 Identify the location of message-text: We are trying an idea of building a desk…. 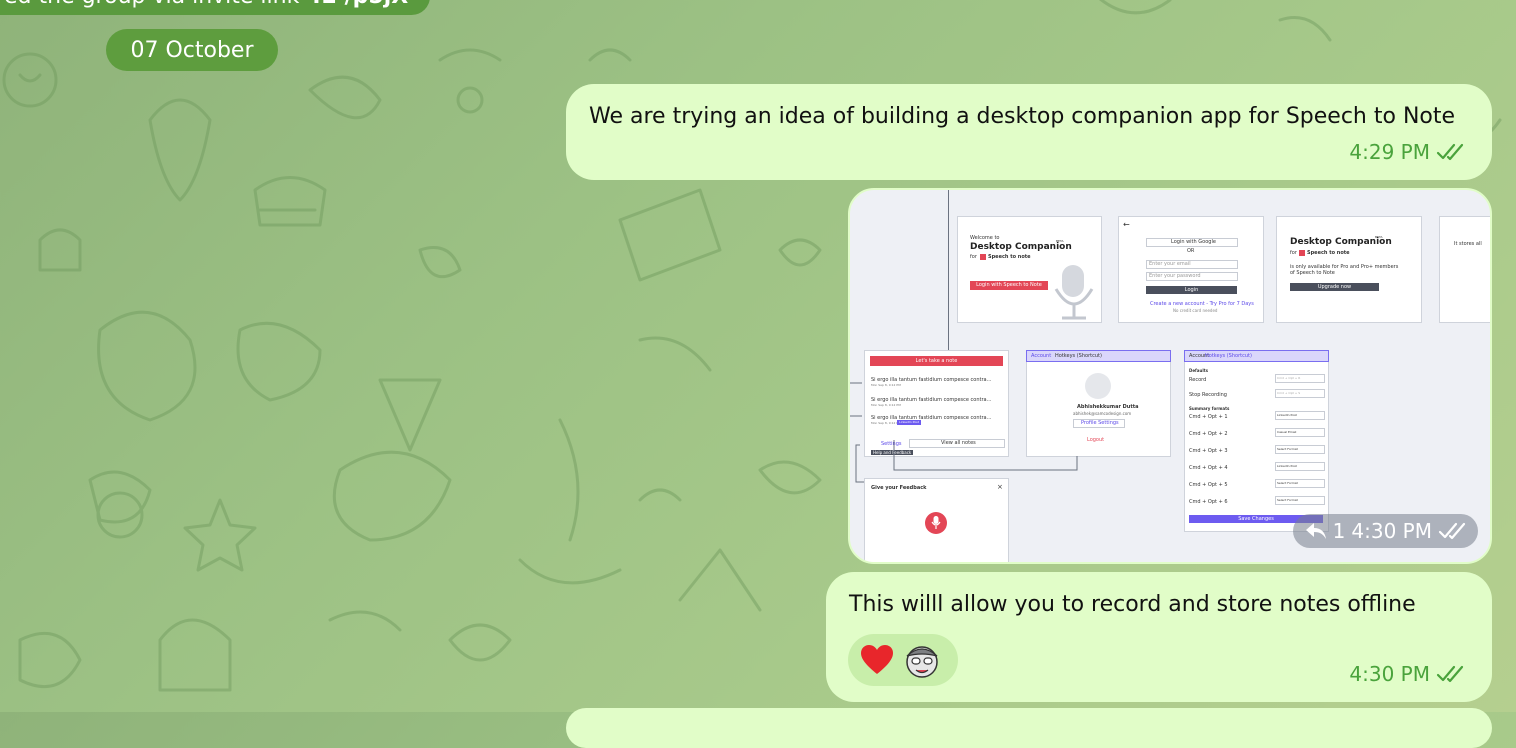
(1022, 116).